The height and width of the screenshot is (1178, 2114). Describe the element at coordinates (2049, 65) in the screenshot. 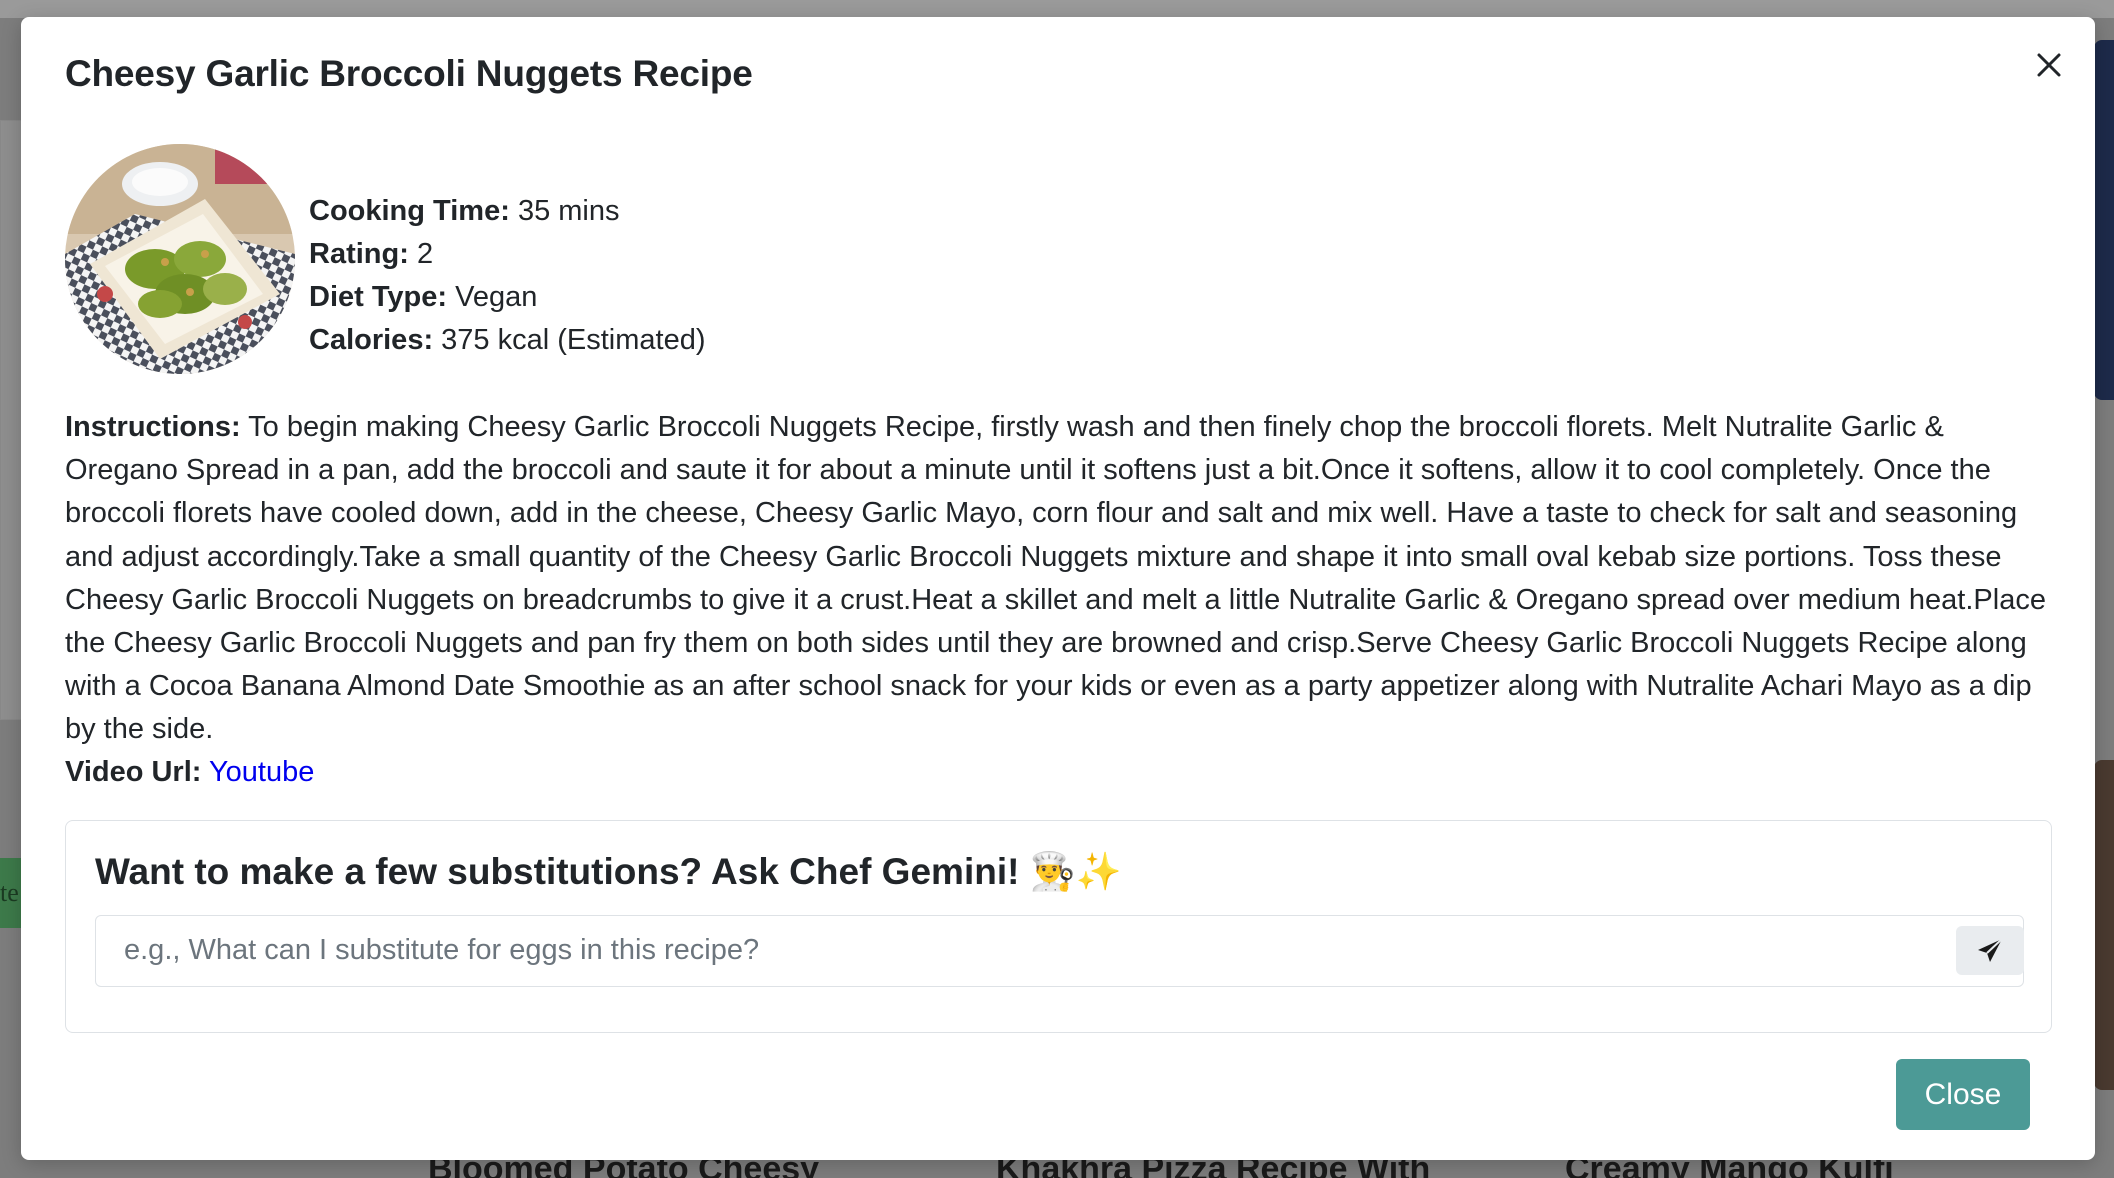

I see `close-icon` at that location.